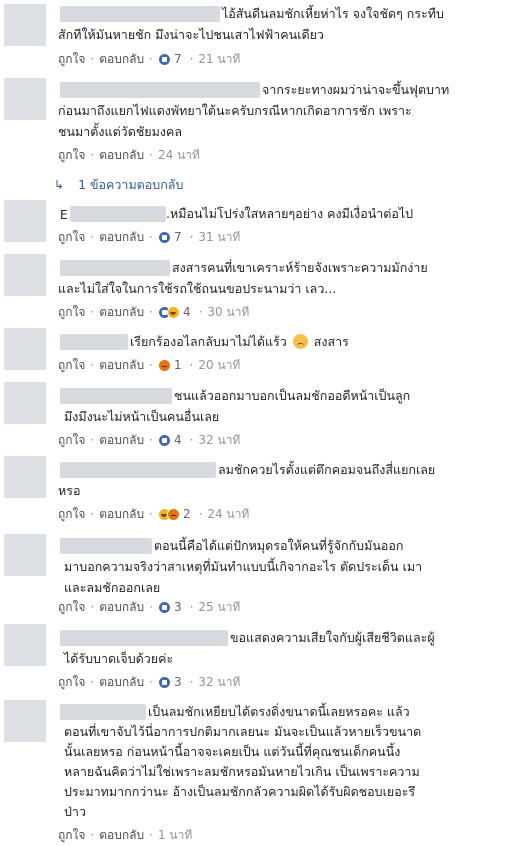 This screenshot has height=846, width=520. Describe the element at coordinates (175, 835) in the screenshot. I see `timestamp: 1 นาที` at that location.